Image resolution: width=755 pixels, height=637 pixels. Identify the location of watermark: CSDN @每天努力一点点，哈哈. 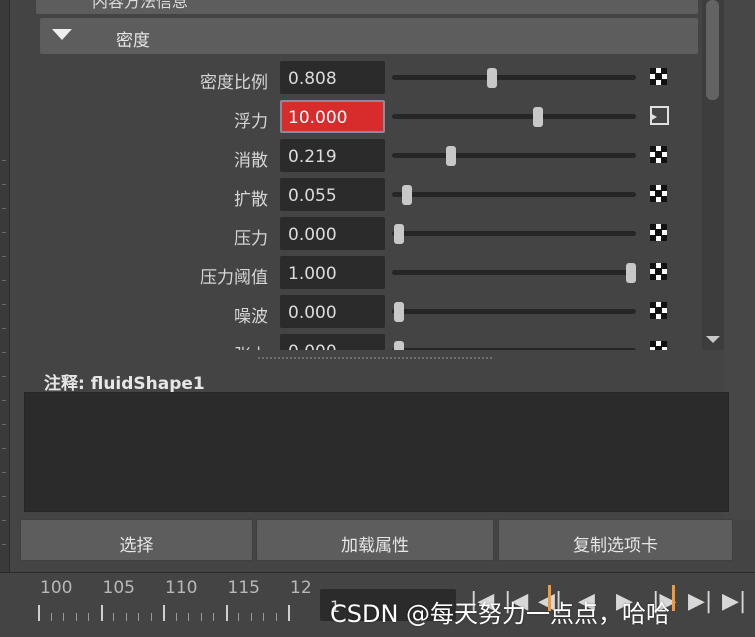
(500, 614).